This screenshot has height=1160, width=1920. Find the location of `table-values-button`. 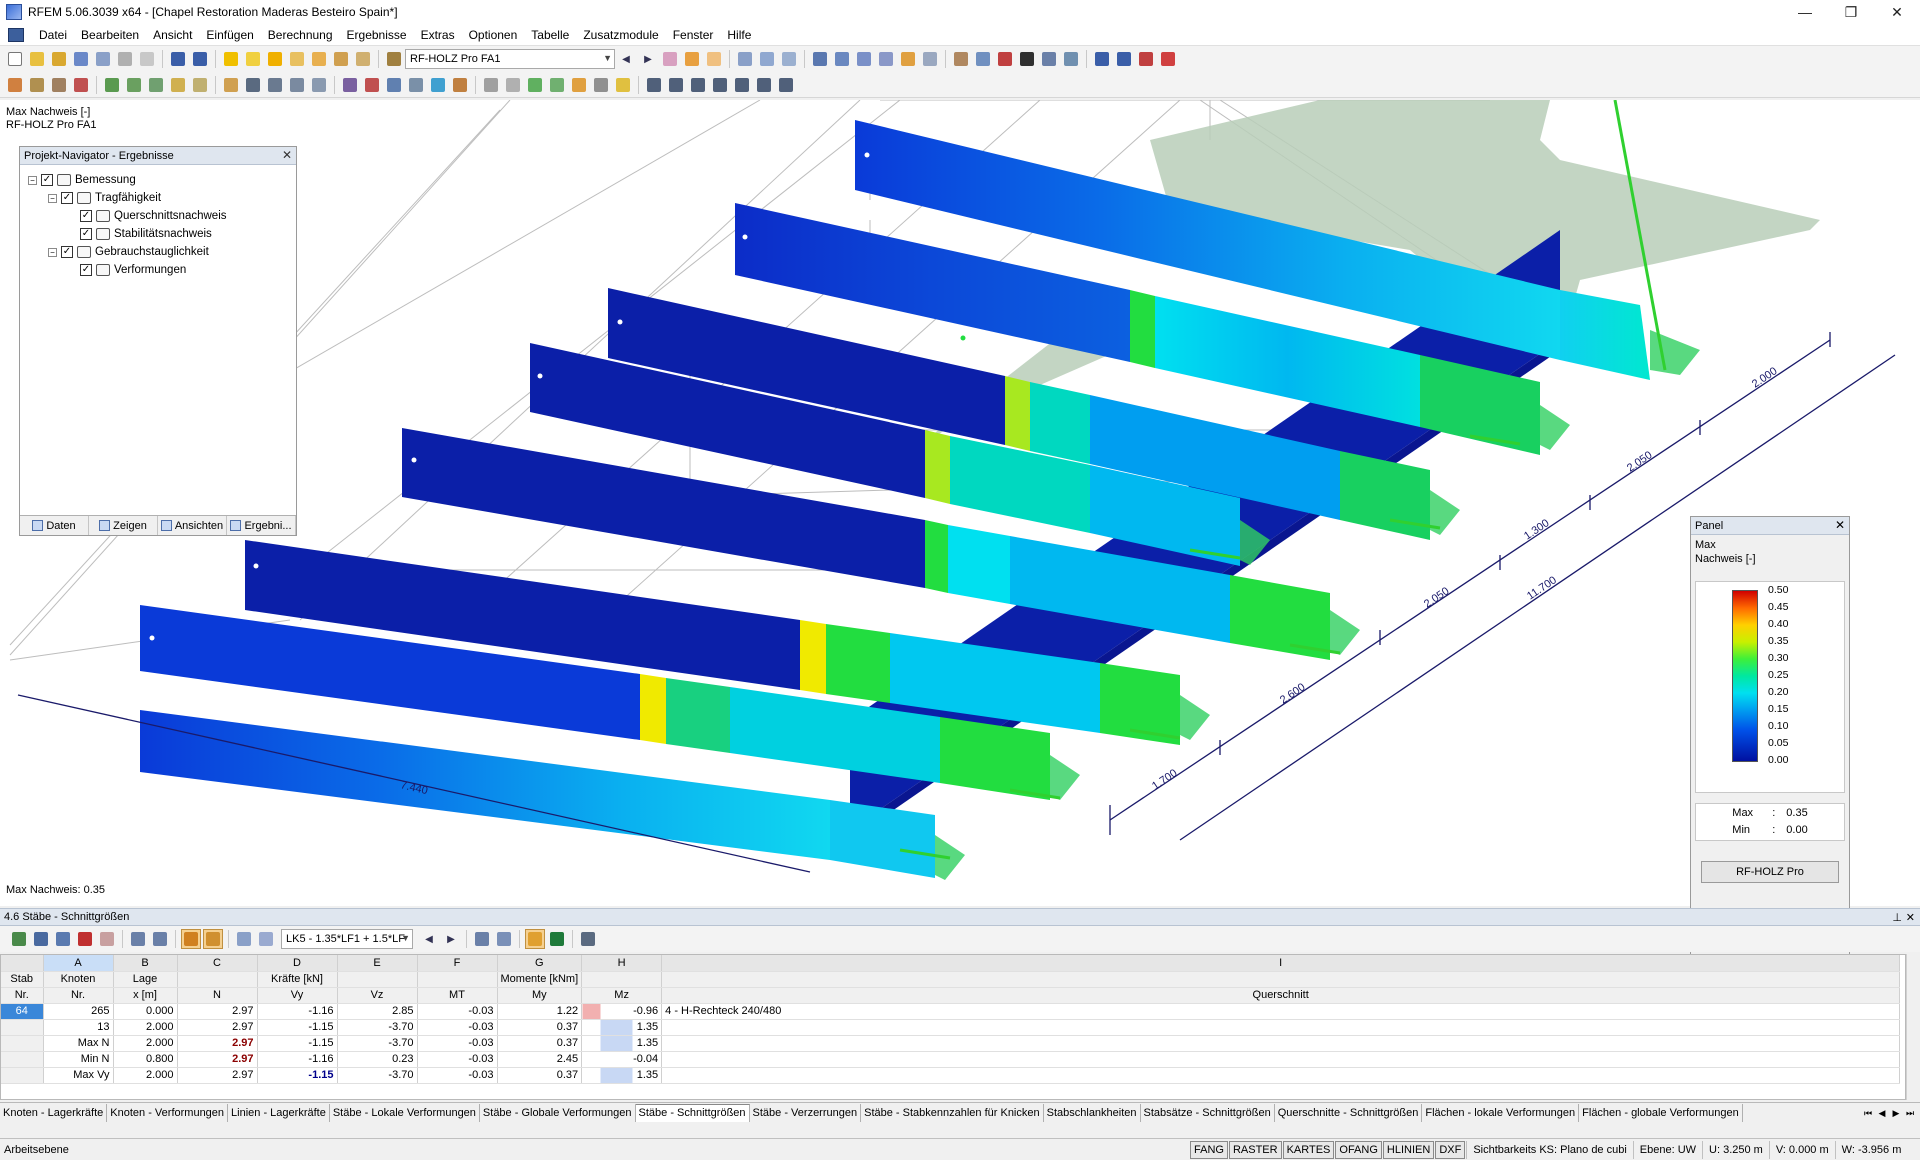

table-values-button is located at coordinates (213, 939).